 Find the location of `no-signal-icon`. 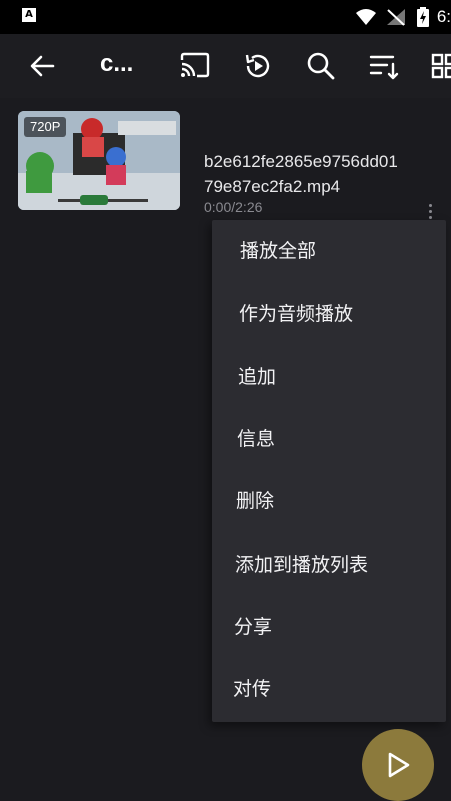

no-signal-icon is located at coordinates (395, 17).